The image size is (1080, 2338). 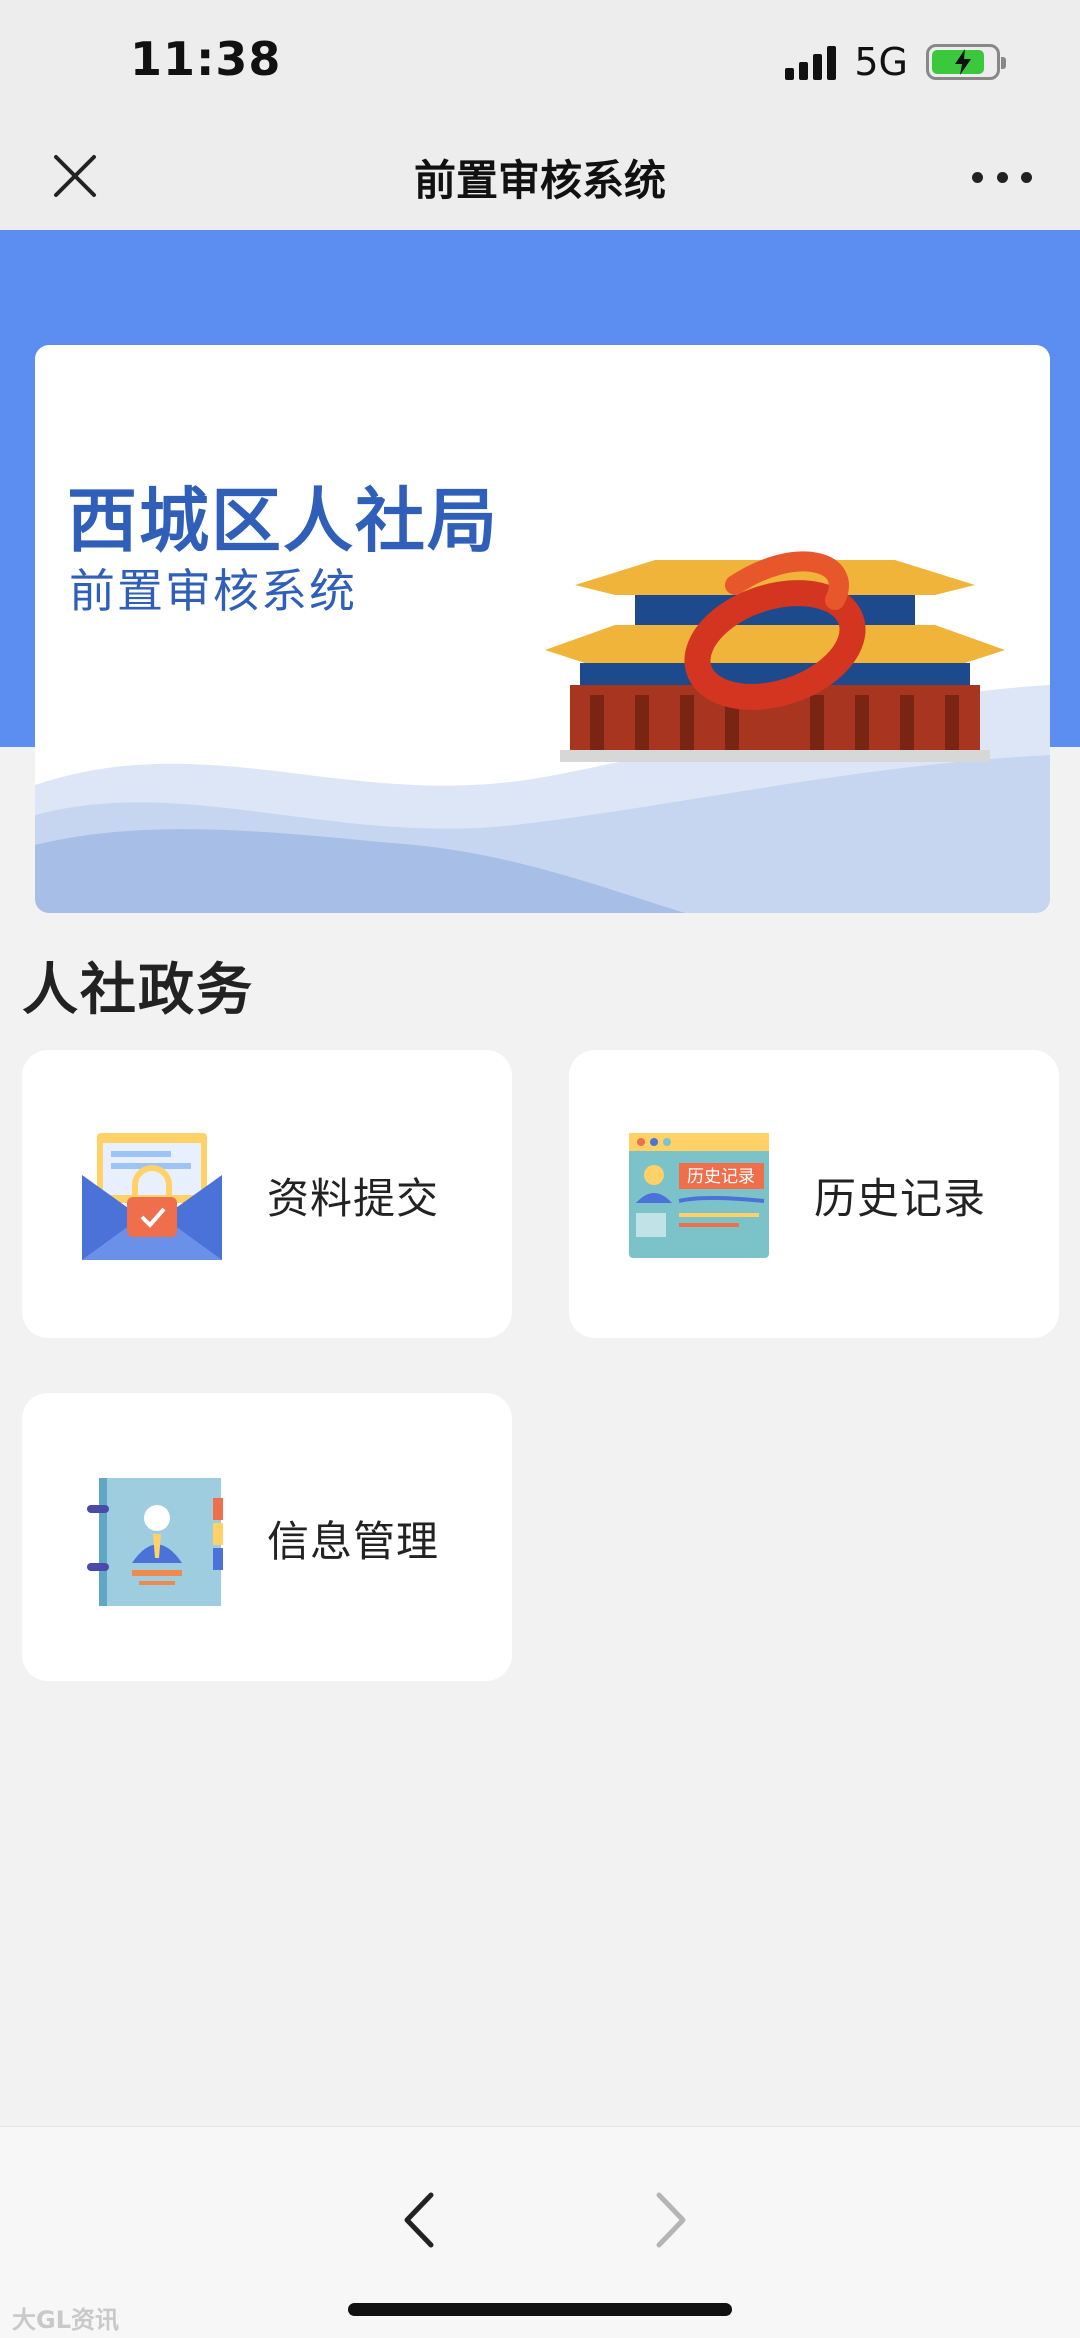 I want to click on status-bar: 11:38 5G, so click(x=540, y=62).